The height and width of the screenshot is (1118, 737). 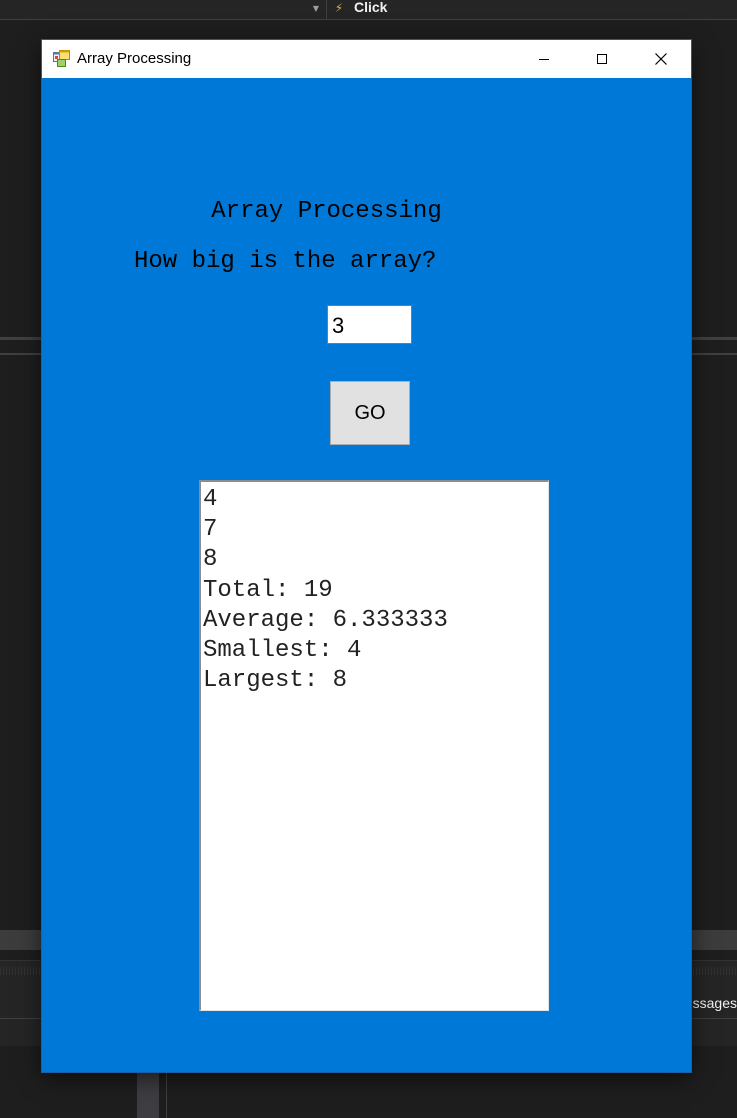 I want to click on maximize-icon, so click(x=602, y=59).